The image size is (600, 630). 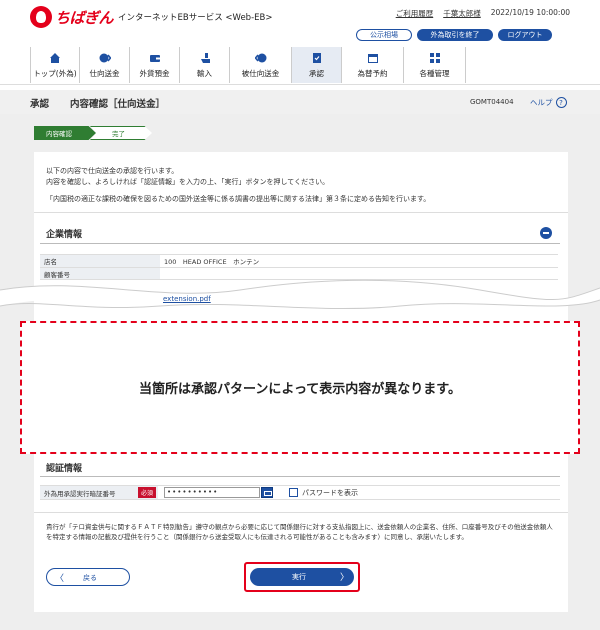 What do you see at coordinates (64, 235) in the screenshot?
I see `company-section-title: 企業情報` at bounding box center [64, 235].